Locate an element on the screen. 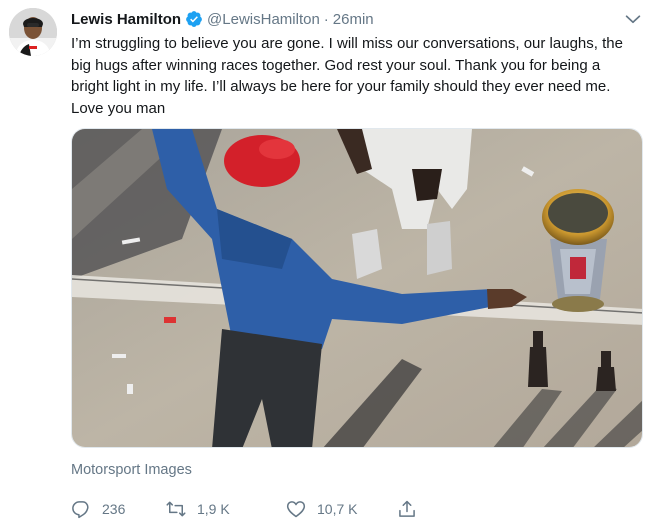 The height and width of the screenshot is (530, 652). retweet-icon is located at coordinates (176, 509).